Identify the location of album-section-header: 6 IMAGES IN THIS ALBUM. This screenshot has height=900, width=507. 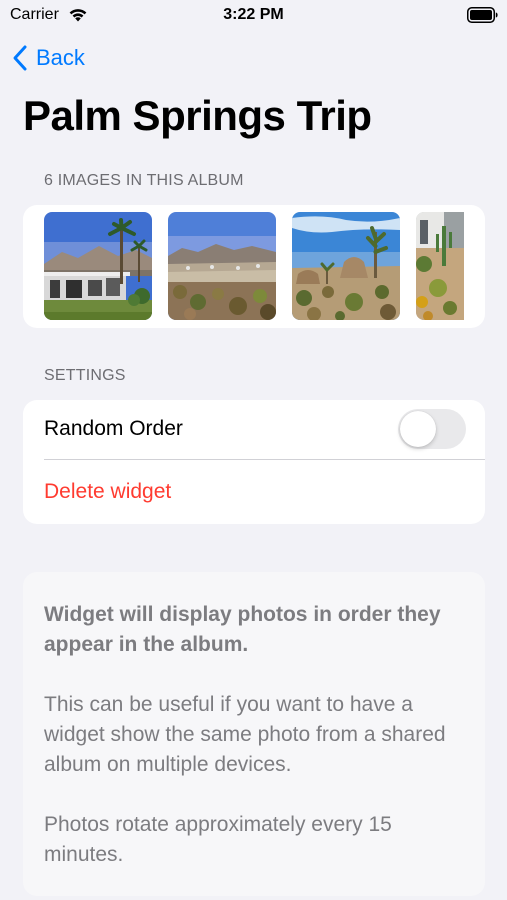
(144, 180).